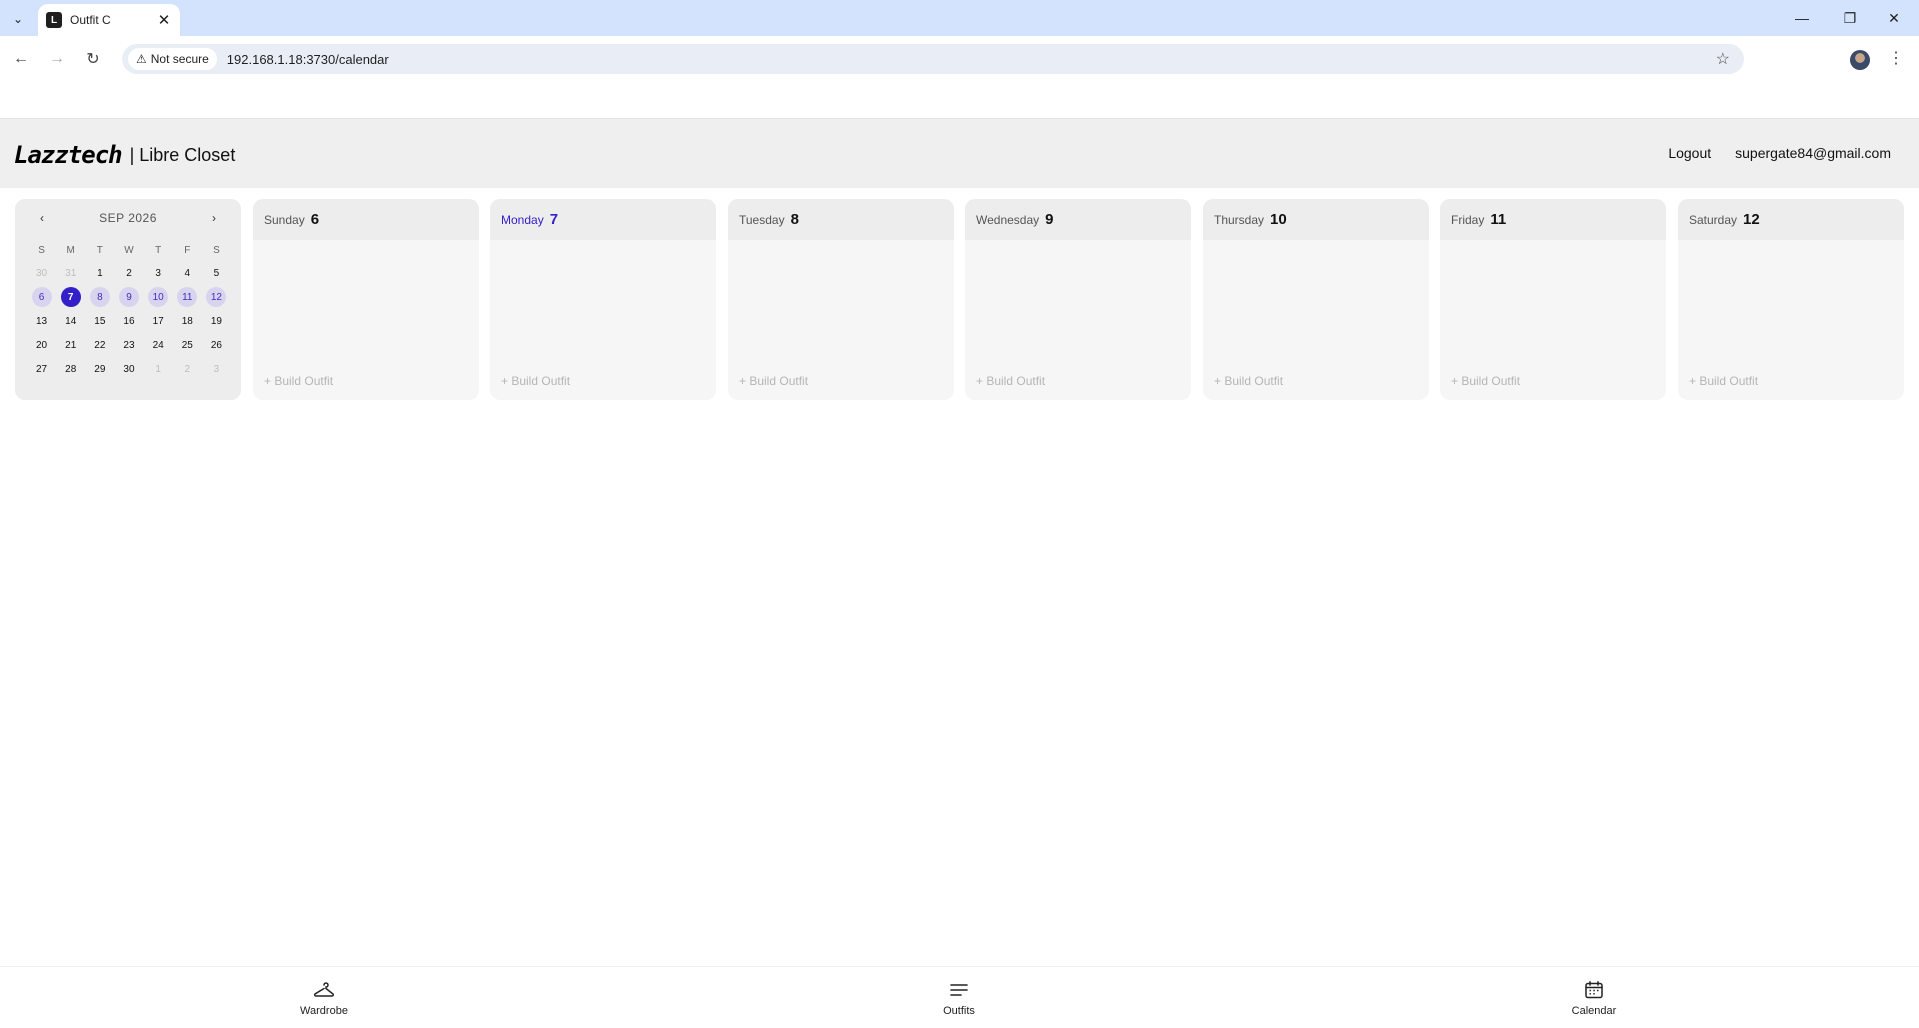 The image size is (1919, 1028). What do you see at coordinates (1802, 18) in the screenshot?
I see `minimize-icon: —` at bounding box center [1802, 18].